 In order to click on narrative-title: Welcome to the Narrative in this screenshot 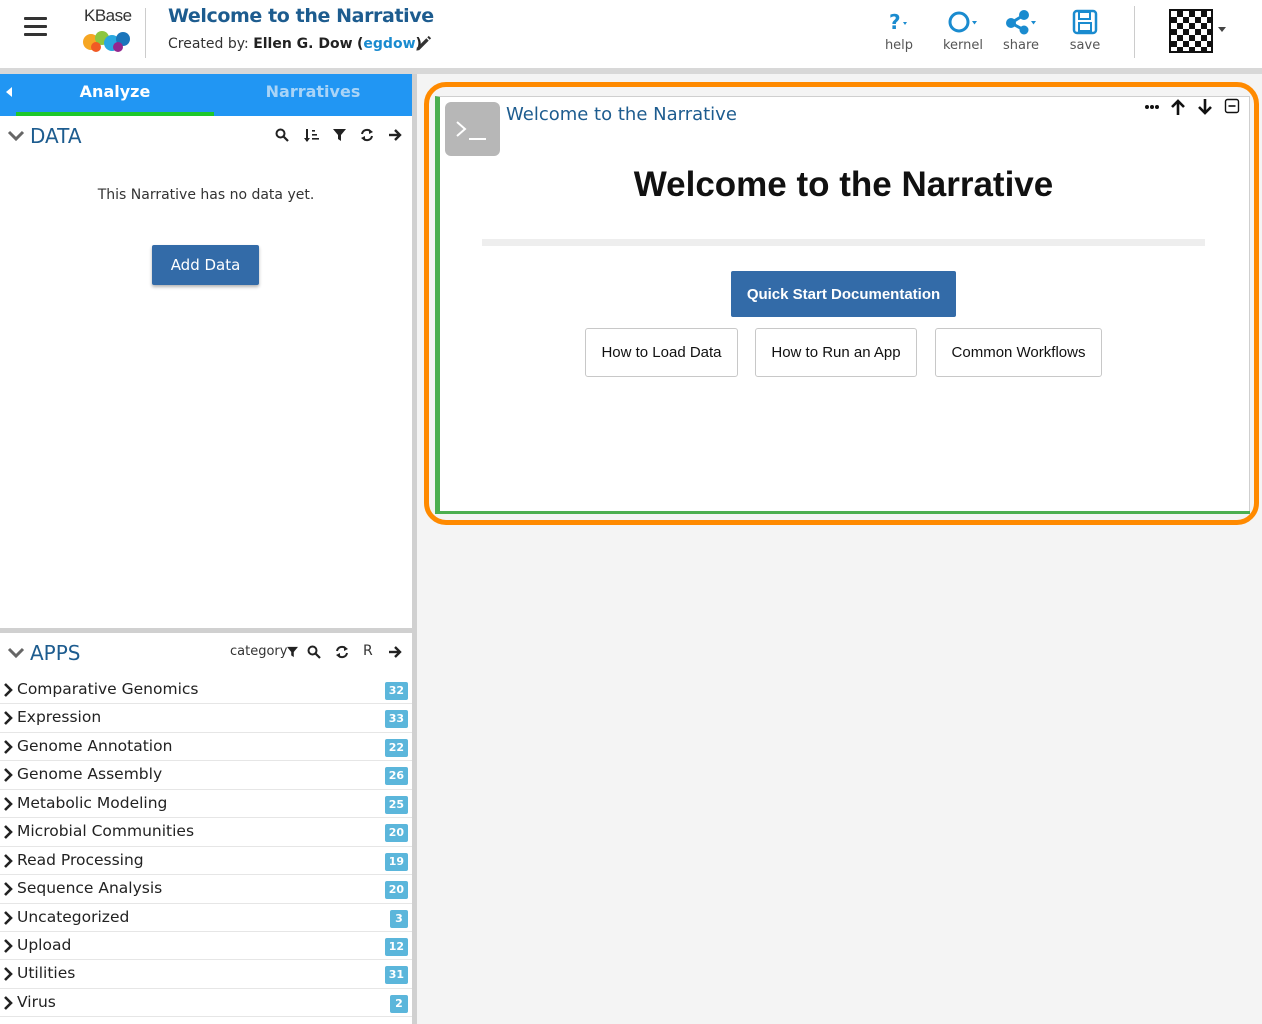, I will do `click(301, 16)`.